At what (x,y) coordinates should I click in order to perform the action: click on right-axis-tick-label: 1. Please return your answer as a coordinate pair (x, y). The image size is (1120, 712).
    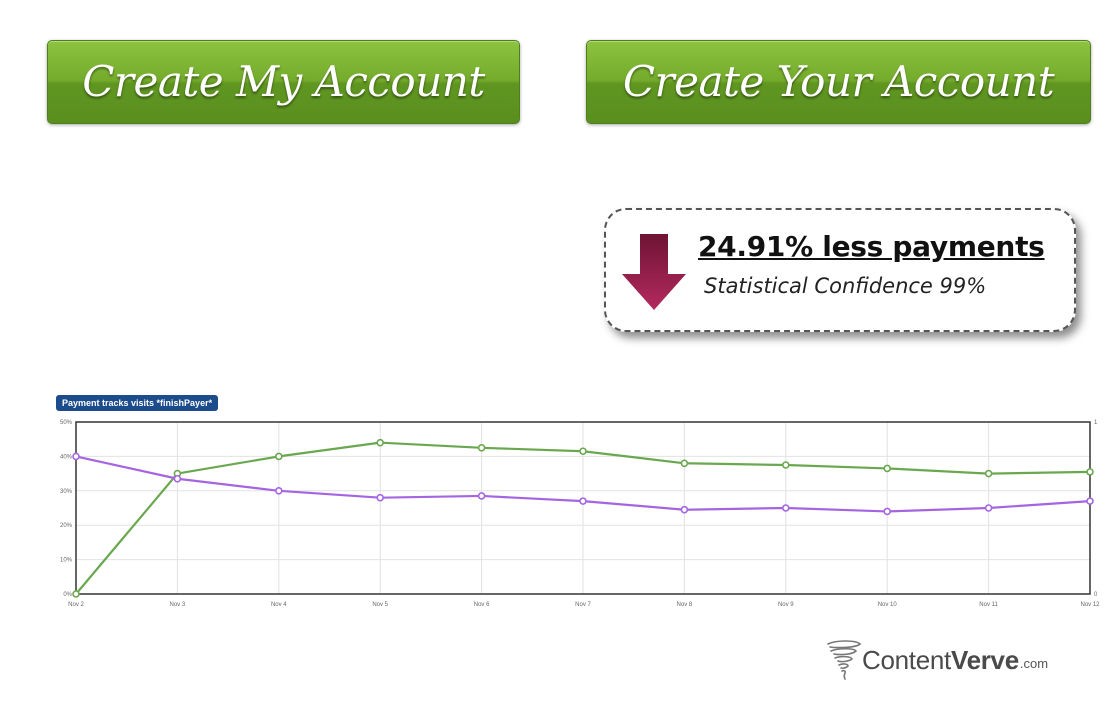
    Looking at the image, I should click on (1096, 423).